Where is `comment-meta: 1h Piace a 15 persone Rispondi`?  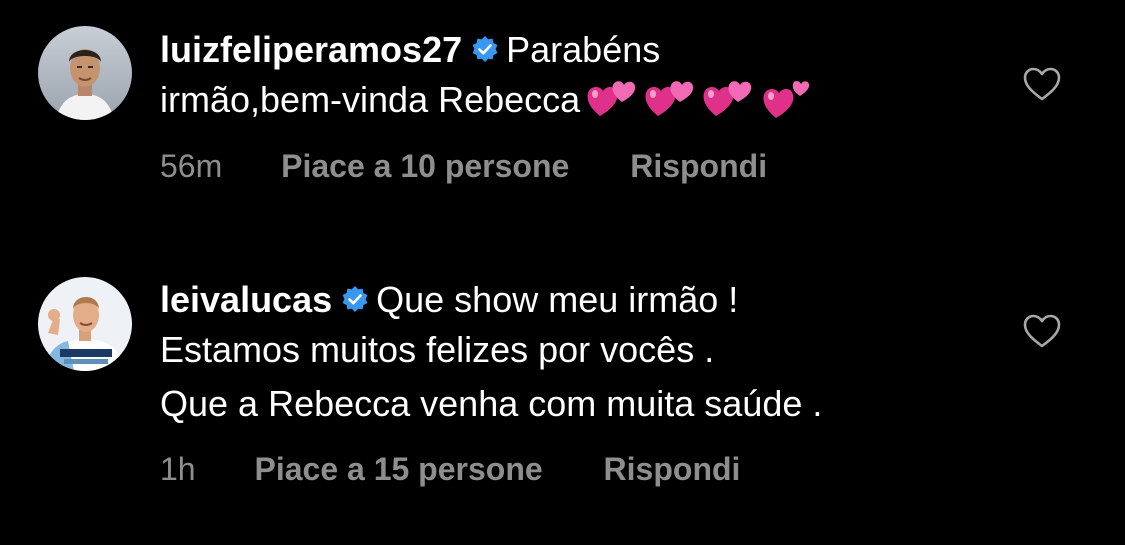 comment-meta: 1h Piace a 15 persone Rispondi is located at coordinates (450, 469).